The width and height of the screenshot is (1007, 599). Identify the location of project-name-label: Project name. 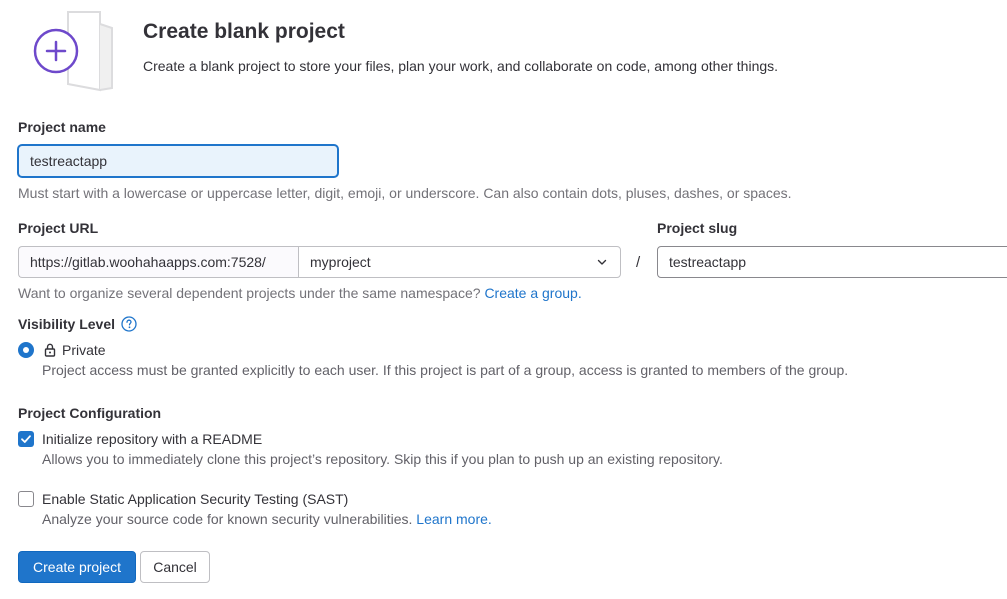
(62, 127).